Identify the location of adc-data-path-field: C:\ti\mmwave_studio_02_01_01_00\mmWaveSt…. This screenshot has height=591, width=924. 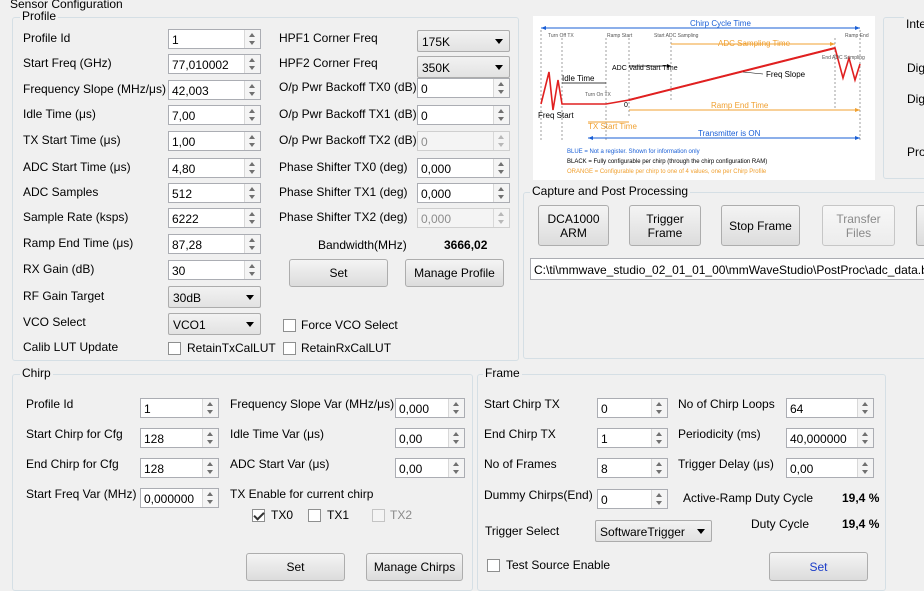
(727, 269).